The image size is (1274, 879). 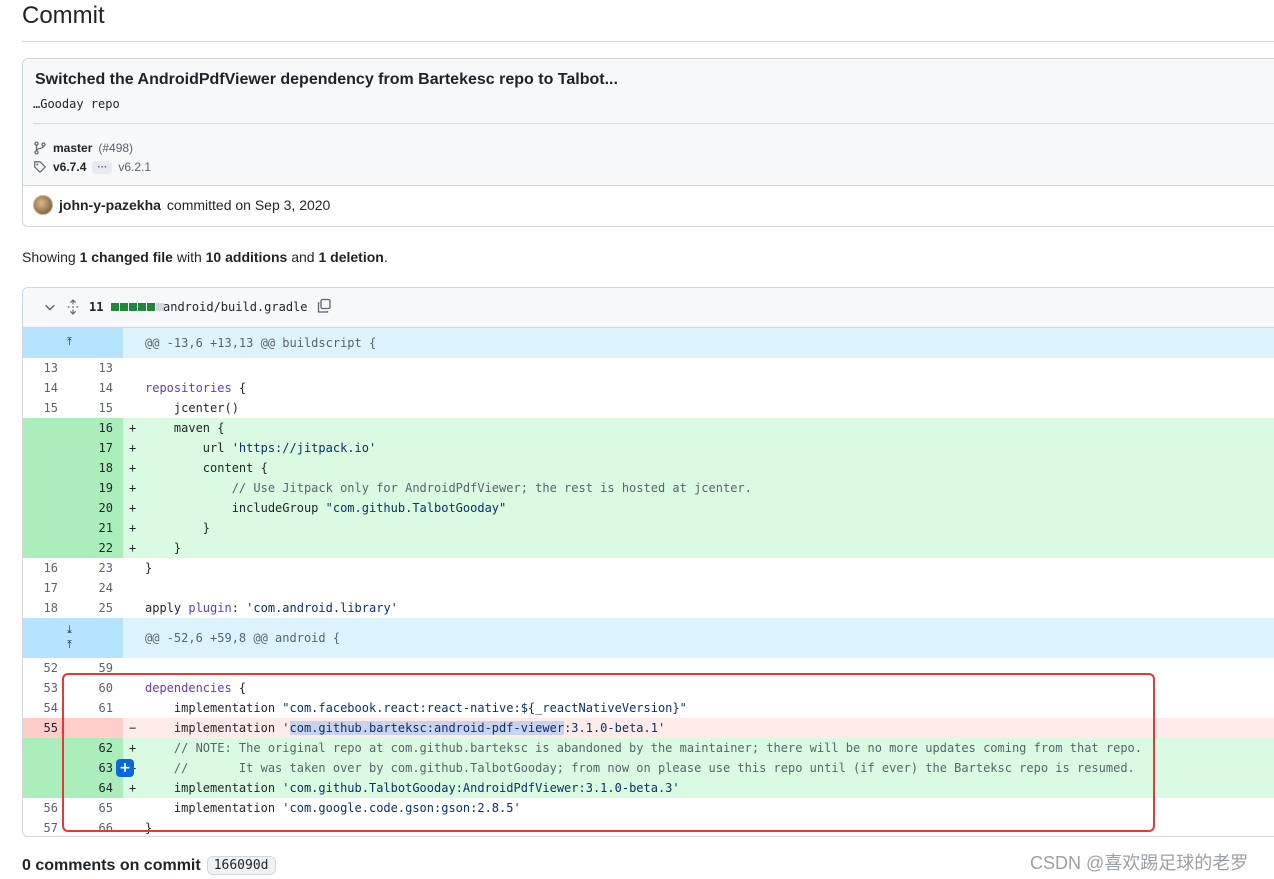 I want to click on expand-both-button: ⤓ ⤒, so click(x=73, y=638).